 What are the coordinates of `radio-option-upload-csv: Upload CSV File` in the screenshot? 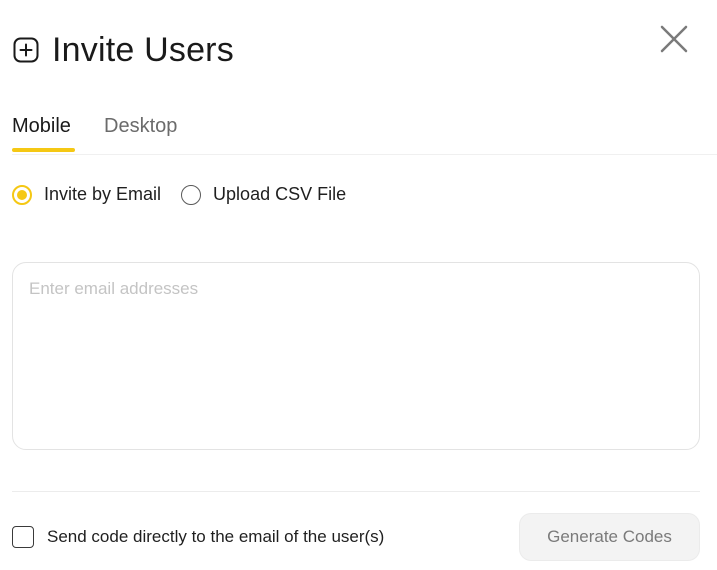 It's located at (263, 194).